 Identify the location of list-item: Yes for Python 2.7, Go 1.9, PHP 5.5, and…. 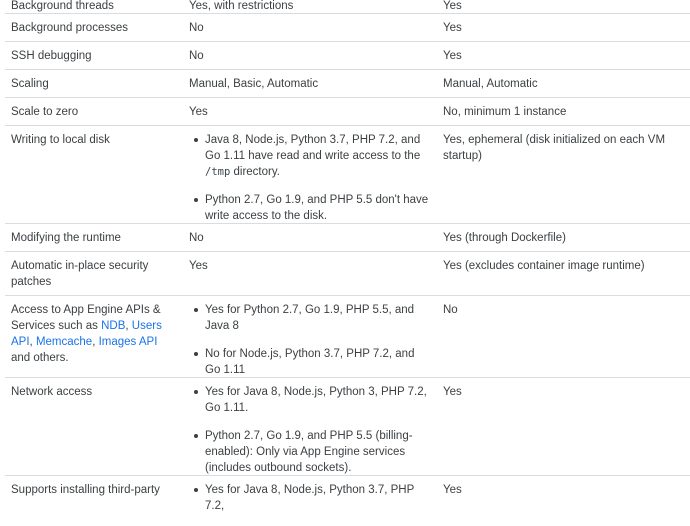
(312, 318).